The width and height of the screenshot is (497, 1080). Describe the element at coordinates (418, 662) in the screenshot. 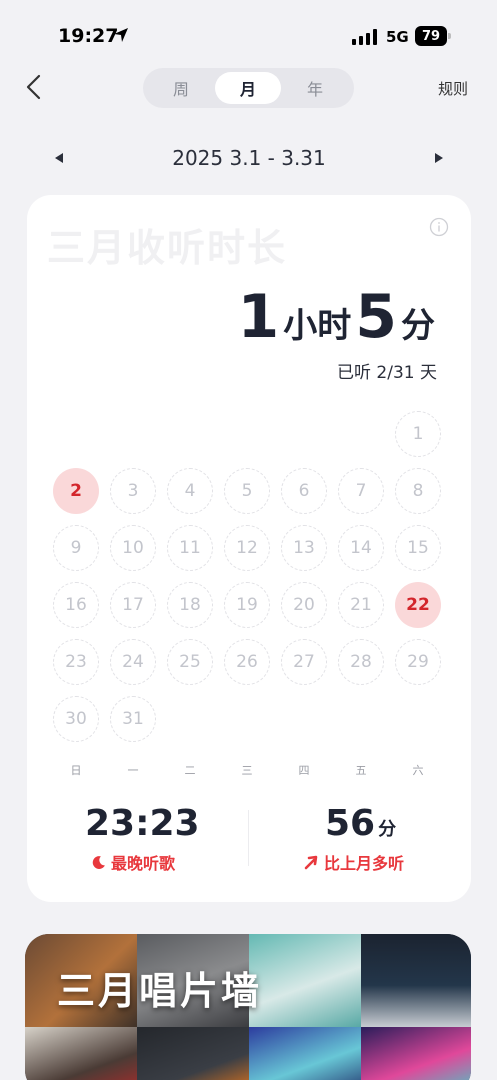

I see `calendar-day: 29` at that location.